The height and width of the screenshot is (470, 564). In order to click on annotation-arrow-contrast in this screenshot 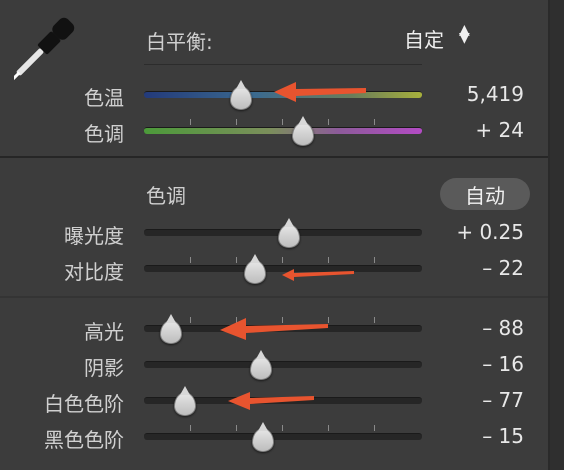, I will do `click(318, 275)`.